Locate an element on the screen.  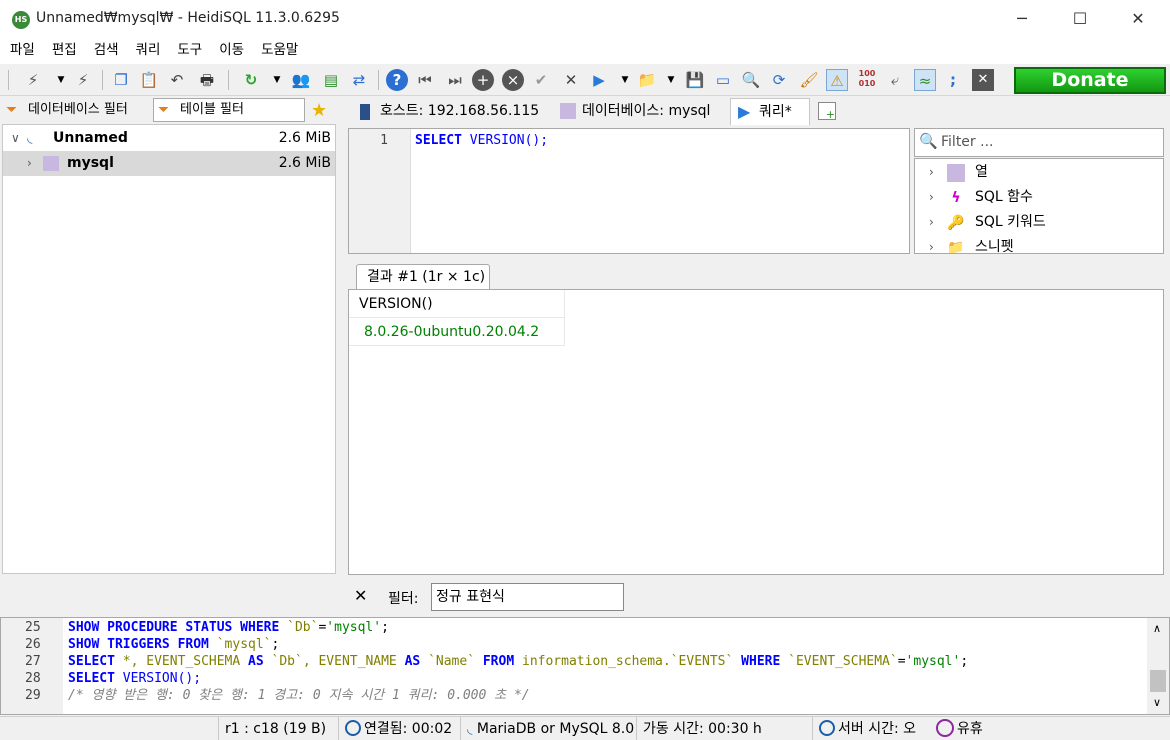
open-folder-icon: 📁 is located at coordinates (647, 80).